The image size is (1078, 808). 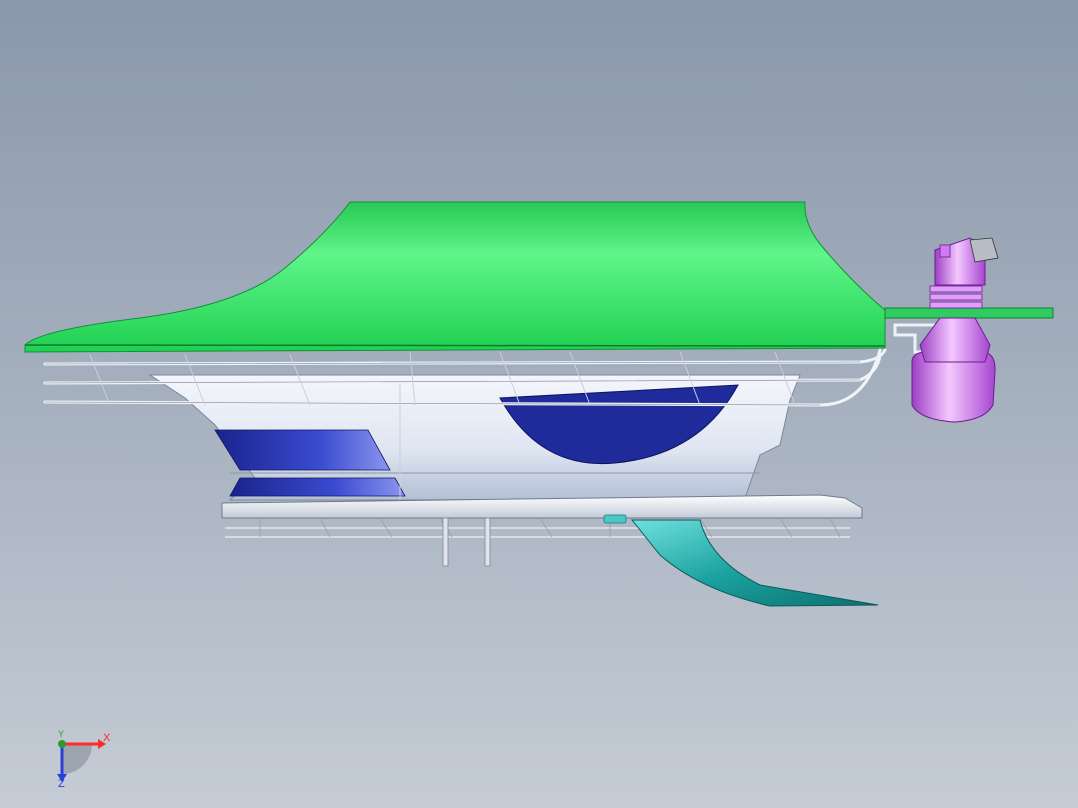 What do you see at coordinates (61, 734) in the screenshot?
I see `axis-y-label: Y` at bounding box center [61, 734].